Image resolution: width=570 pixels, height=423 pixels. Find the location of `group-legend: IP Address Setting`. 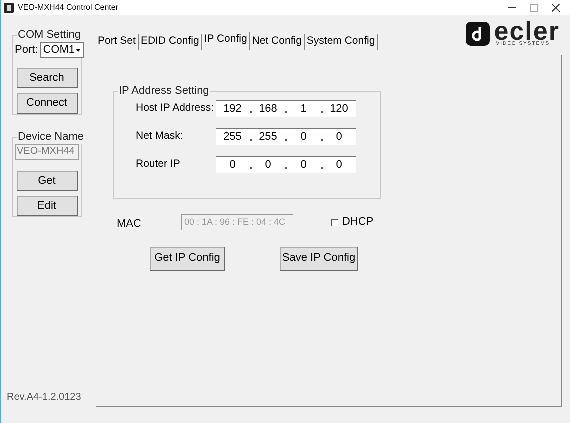

group-legend: IP Address Setting is located at coordinates (164, 91).